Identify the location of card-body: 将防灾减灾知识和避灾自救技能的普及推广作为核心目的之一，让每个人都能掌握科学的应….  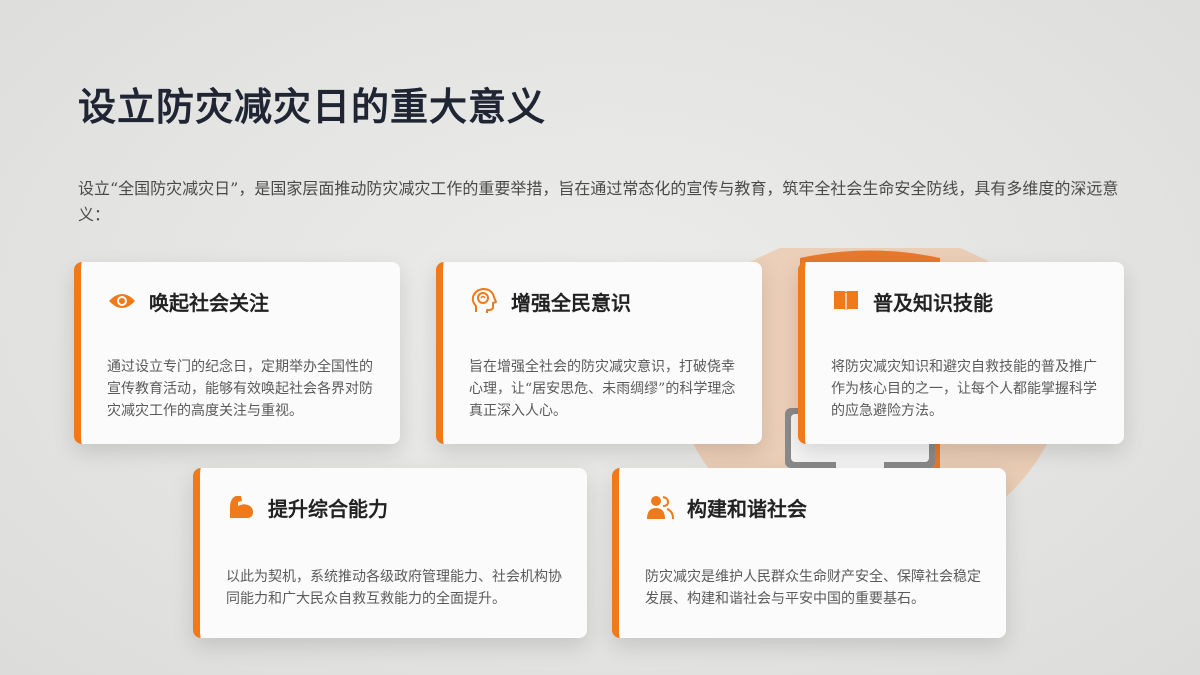
(964, 389).